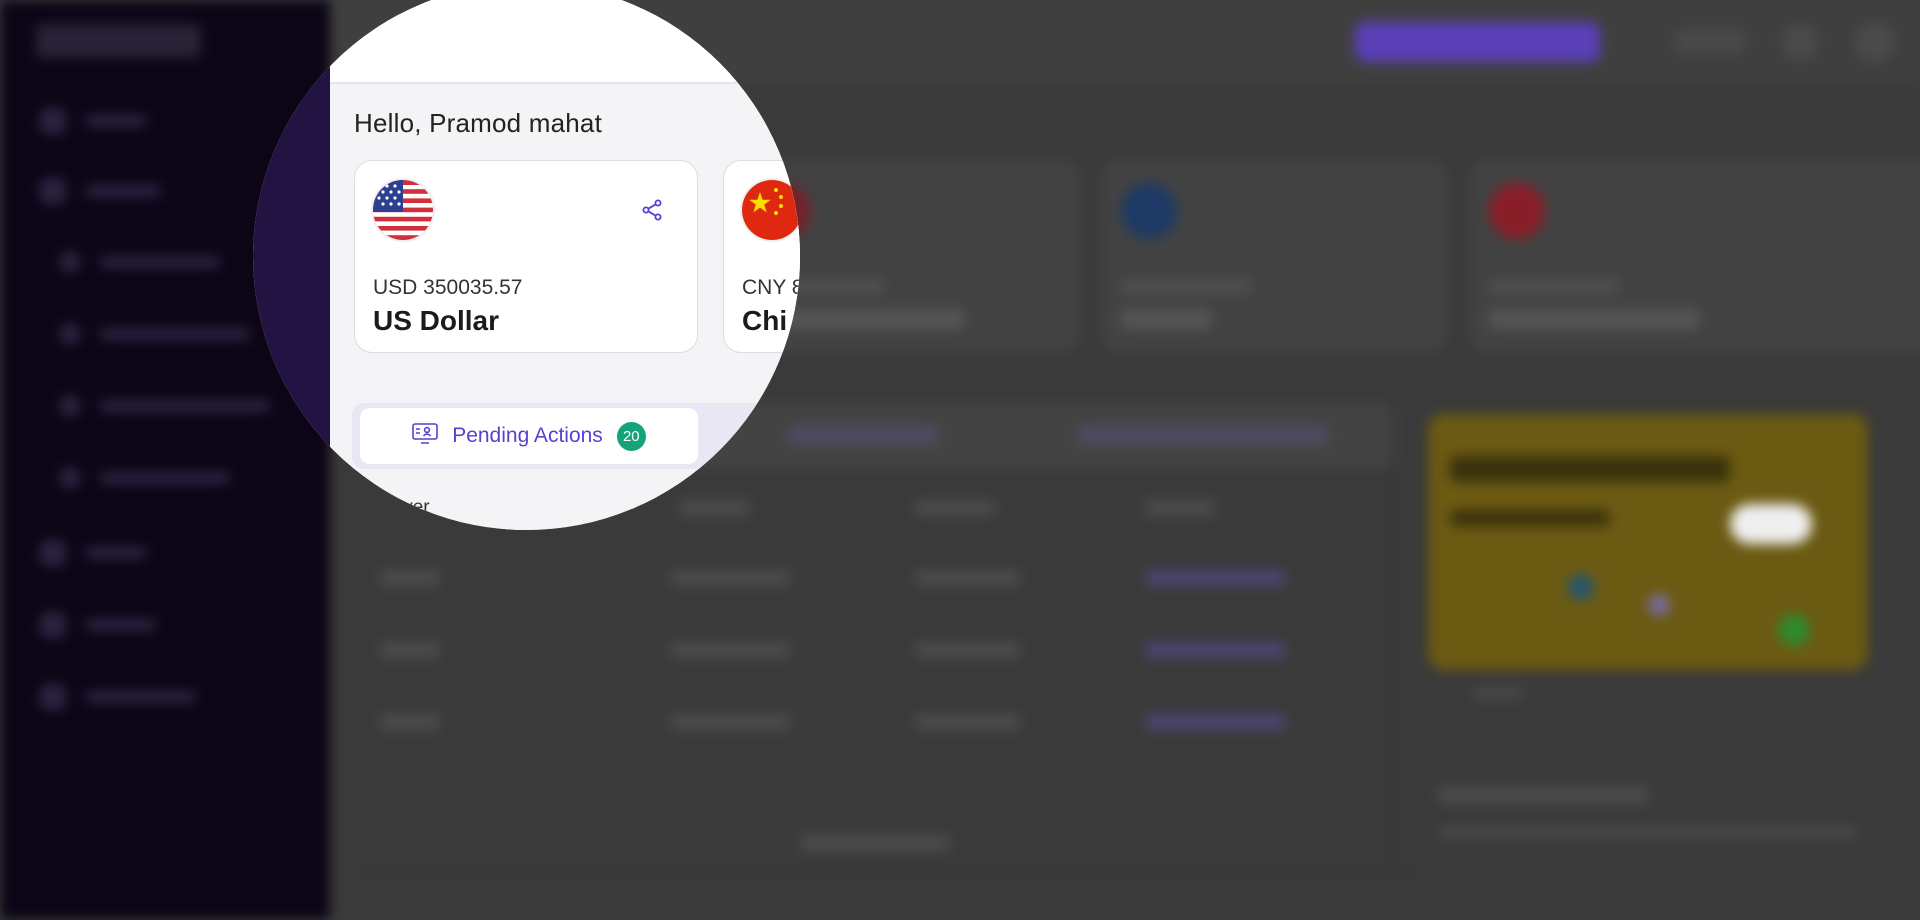  I want to click on promo-banner, so click(1648, 542).